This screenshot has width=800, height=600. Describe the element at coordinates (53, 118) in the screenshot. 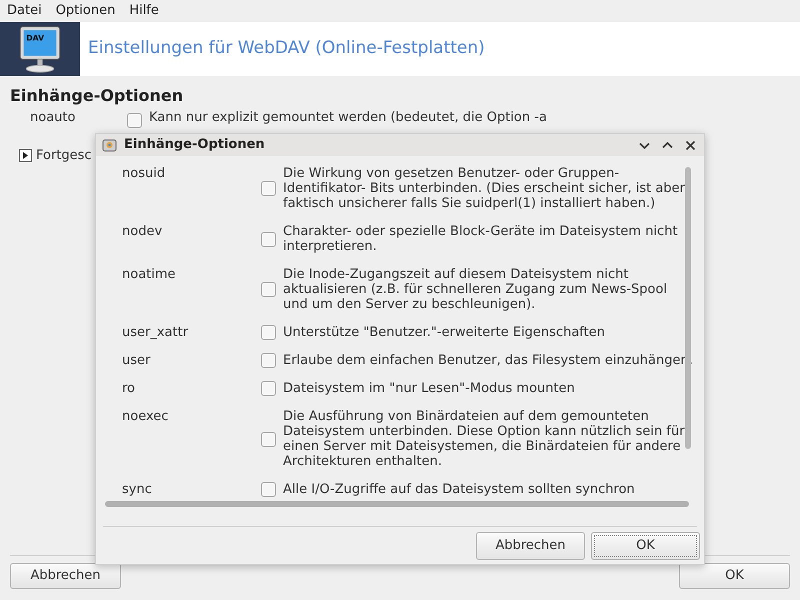

I see `option-label: noauto` at that location.